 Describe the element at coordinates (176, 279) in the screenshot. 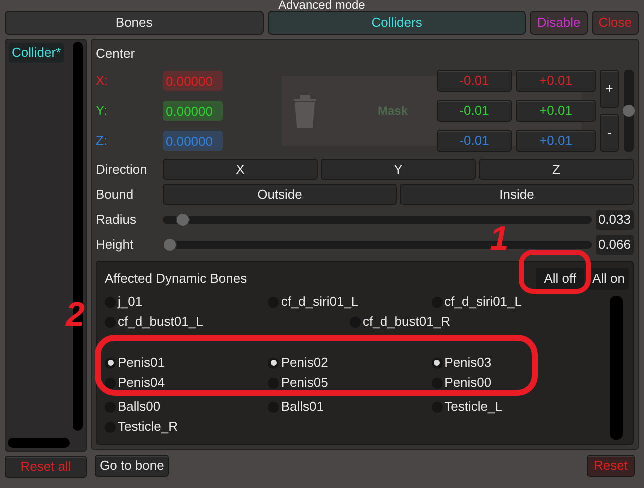

I see `section-title: Affected Dynamic Bones` at that location.